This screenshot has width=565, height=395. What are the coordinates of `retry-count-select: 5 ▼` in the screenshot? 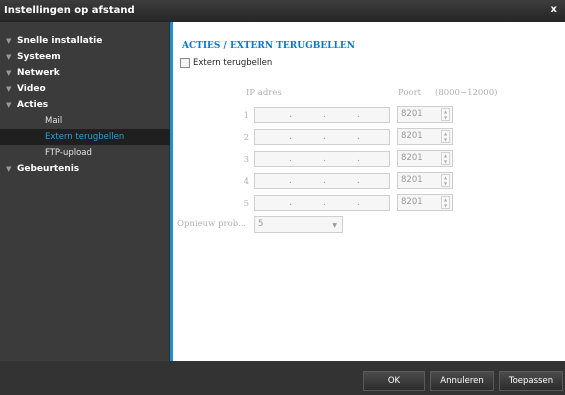 It's located at (298, 224).